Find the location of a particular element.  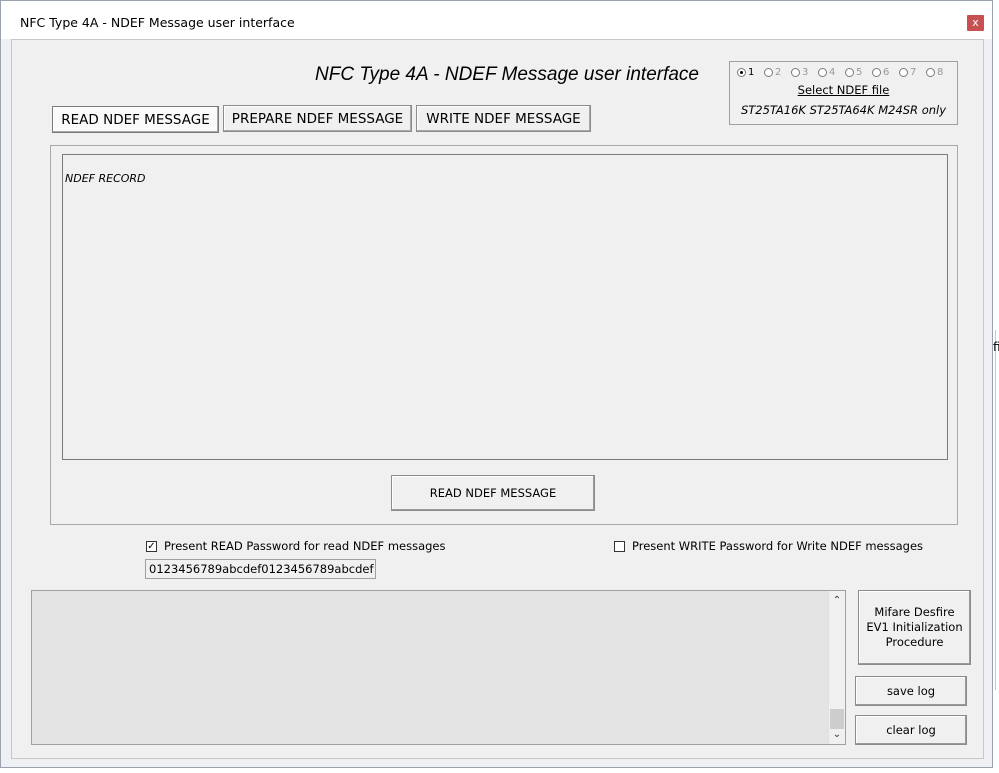

read-ndef-message-button: READ NDEF MESSAGE is located at coordinates (493, 493).